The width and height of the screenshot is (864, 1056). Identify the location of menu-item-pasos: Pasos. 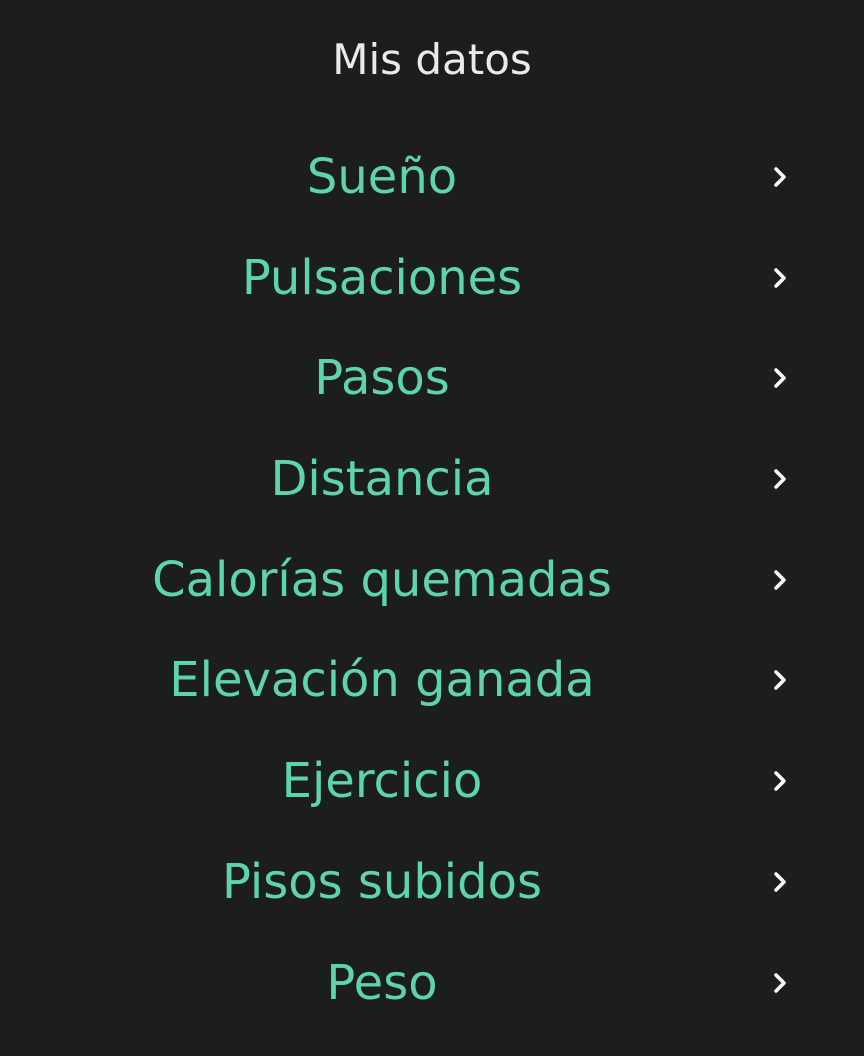
(432, 378).